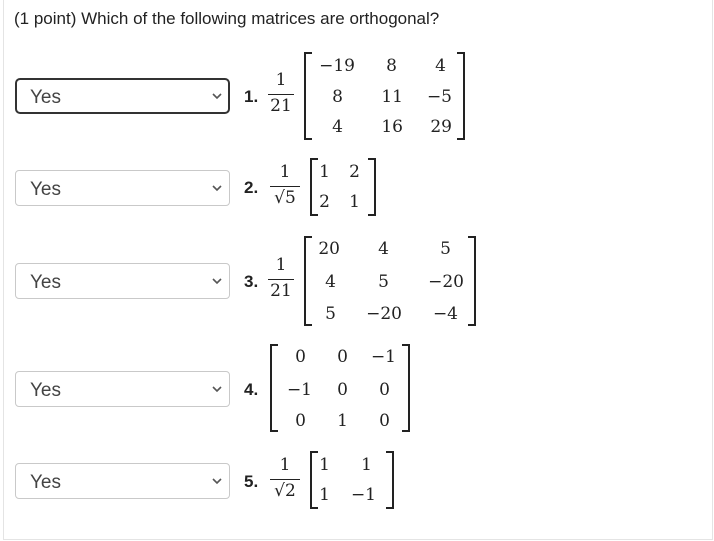 Image resolution: width=714 pixels, height=541 pixels. I want to click on answer-select-1: Yes, so click(122, 96).